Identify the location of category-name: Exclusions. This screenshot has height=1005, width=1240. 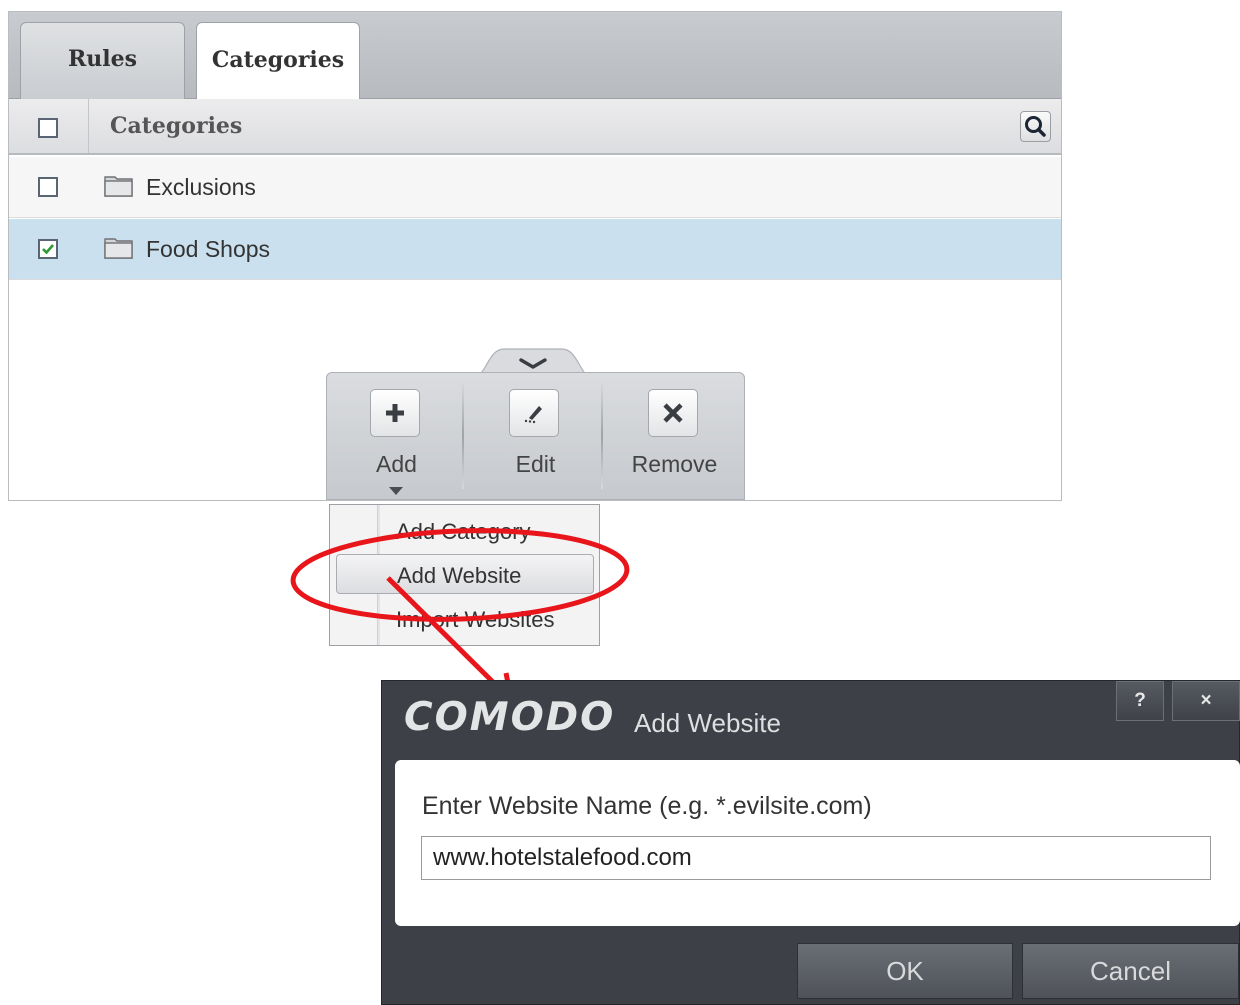
(201, 187).